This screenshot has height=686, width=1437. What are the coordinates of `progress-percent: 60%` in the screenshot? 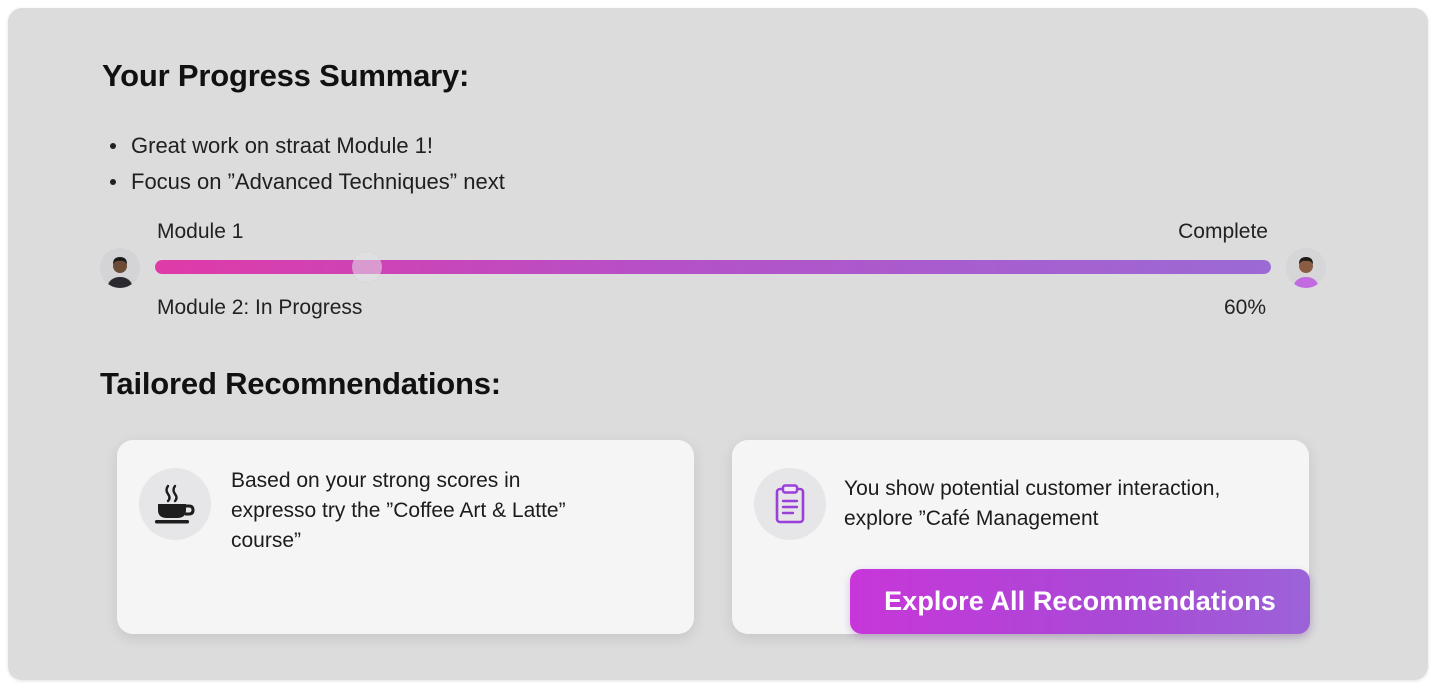 It's located at (1244, 307).